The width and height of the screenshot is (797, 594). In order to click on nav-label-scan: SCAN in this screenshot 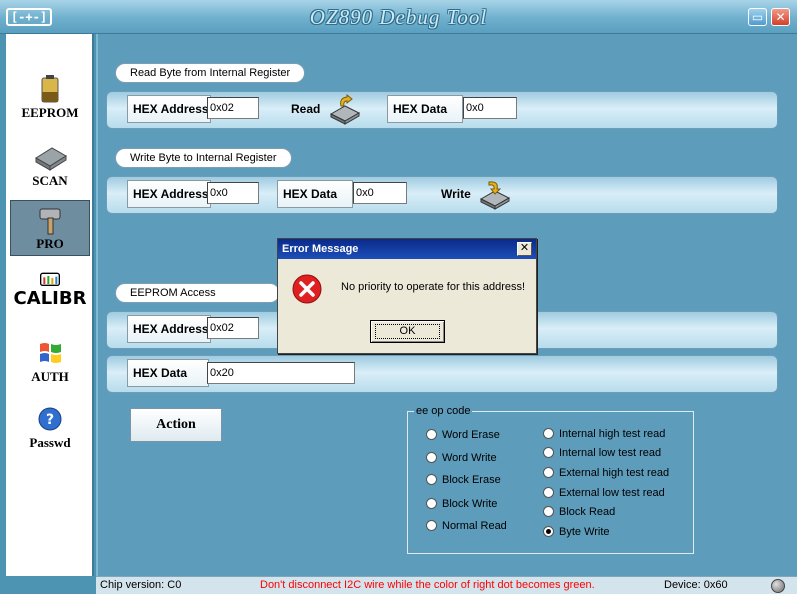, I will do `click(50, 180)`.